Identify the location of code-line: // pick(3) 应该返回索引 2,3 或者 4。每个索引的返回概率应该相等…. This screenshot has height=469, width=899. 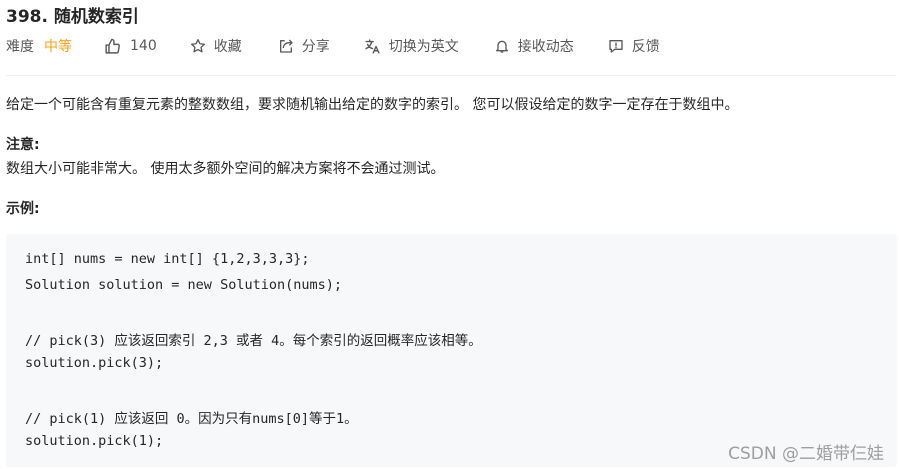
(253, 341).